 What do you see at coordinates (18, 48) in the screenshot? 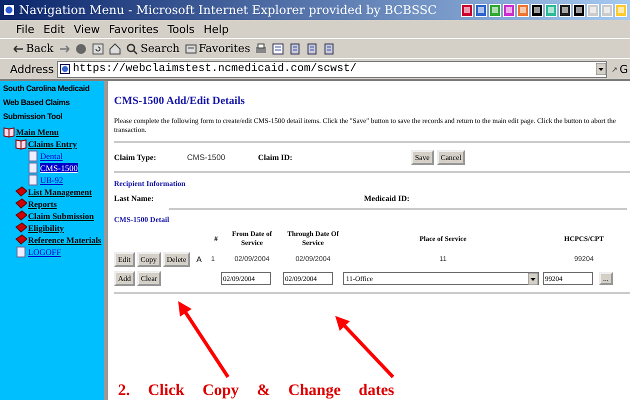
I see `back-arrow-icon` at bounding box center [18, 48].